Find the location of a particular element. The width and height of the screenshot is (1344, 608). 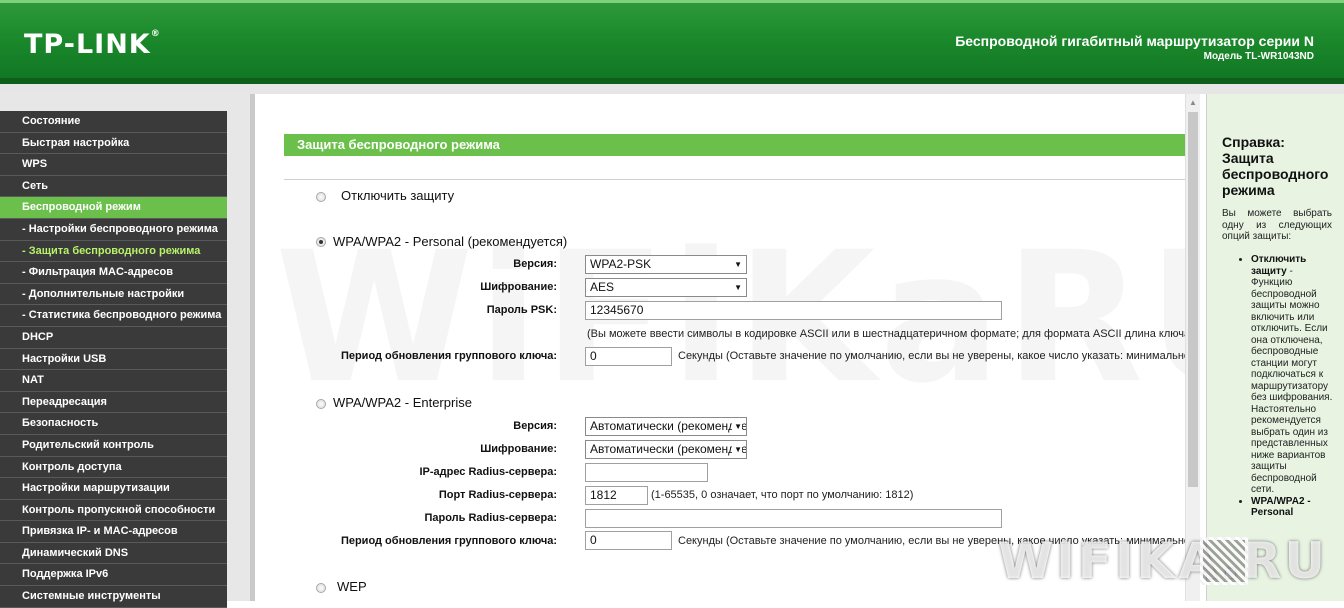

wep-label: WEP is located at coordinates (352, 586).